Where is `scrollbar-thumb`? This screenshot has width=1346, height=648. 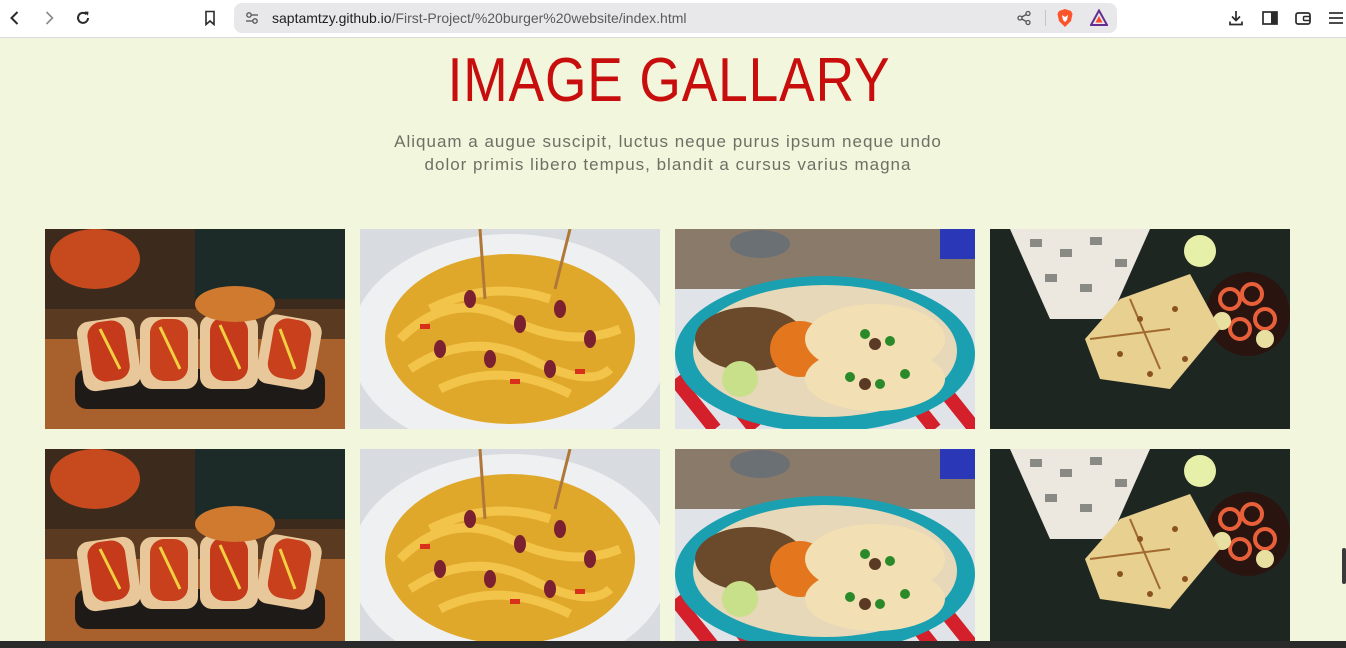
scrollbar-thumb is located at coordinates (1344, 566).